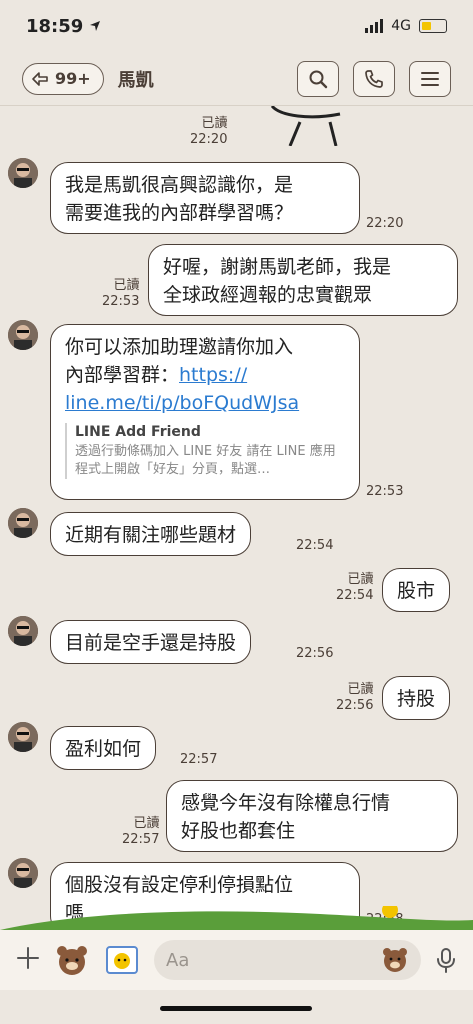 Image resolution: width=473 pixels, height=1024 pixels. What do you see at coordinates (178, 960) in the screenshot?
I see `message-input-placeholder: Aa` at bounding box center [178, 960].